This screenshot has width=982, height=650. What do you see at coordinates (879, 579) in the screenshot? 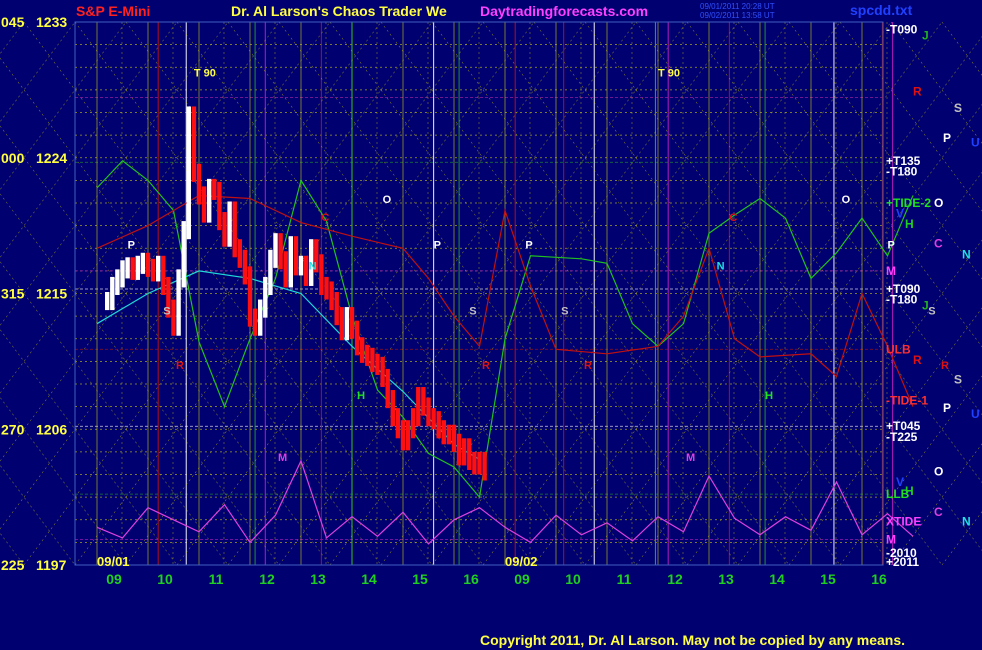
I see `x-hour-tick: 16` at bounding box center [879, 579].